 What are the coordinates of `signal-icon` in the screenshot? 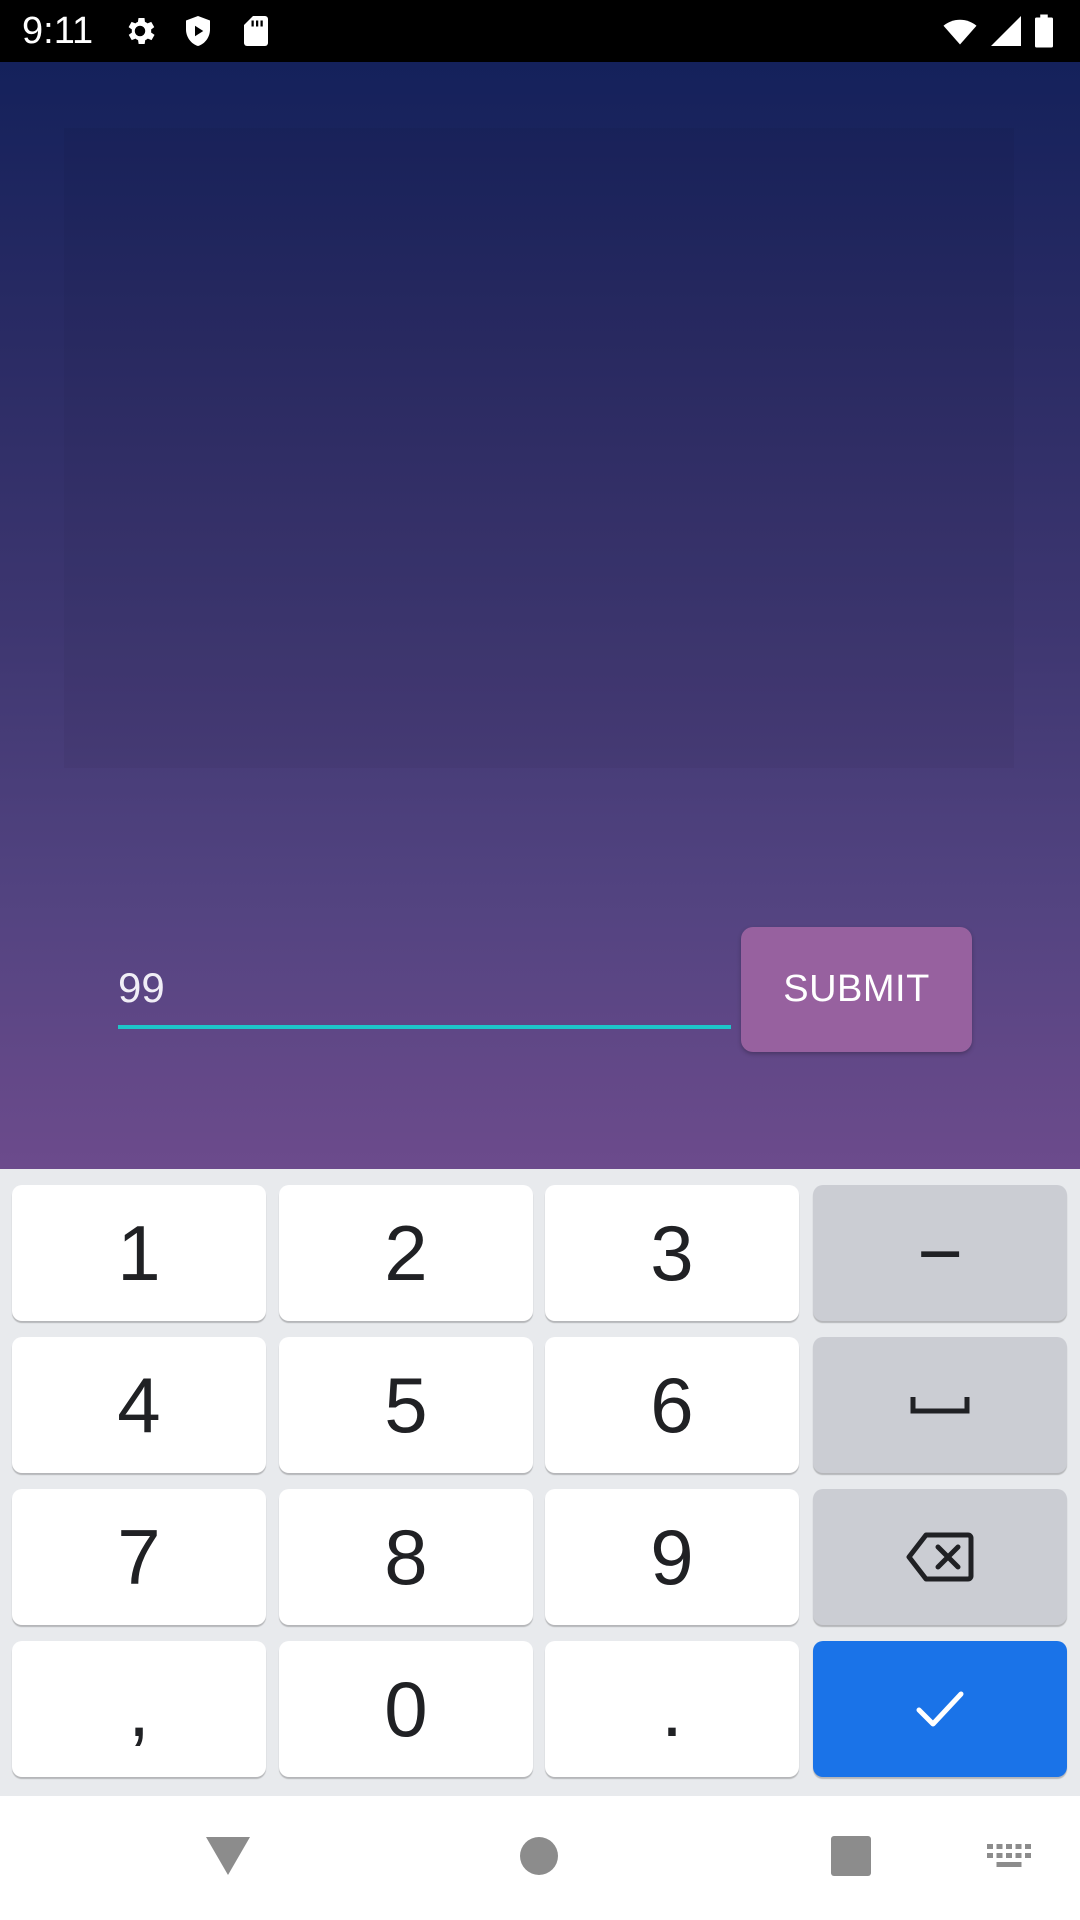 It's located at (1006, 31).